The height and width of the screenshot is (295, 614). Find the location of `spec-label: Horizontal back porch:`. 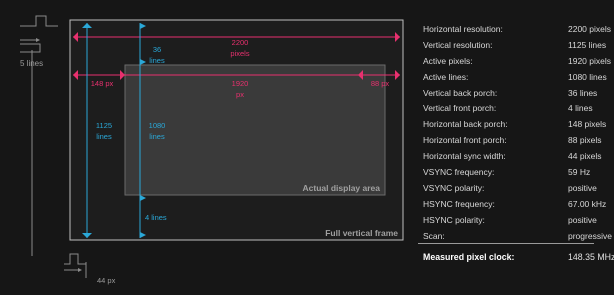

spec-label: Horizontal back porch: is located at coordinates (465, 124).